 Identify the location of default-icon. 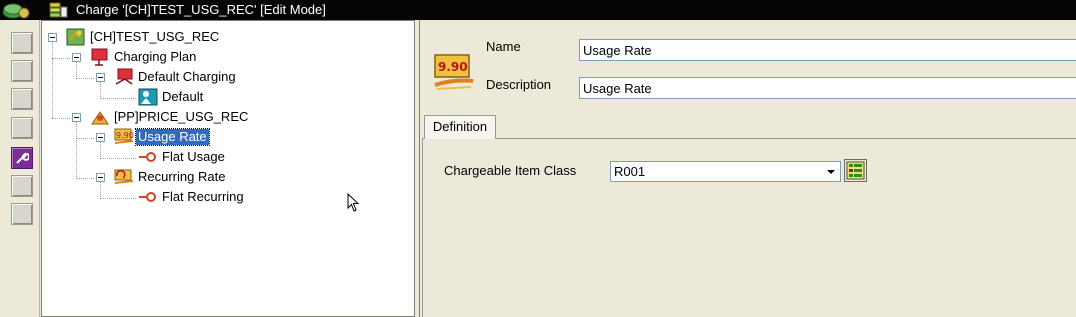
(148, 97).